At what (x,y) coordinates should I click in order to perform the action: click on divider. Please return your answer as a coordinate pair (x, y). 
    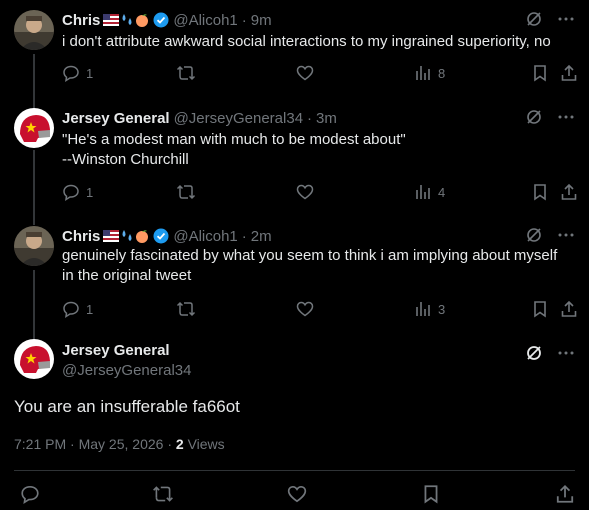
    Looking at the image, I should click on (294, 470).